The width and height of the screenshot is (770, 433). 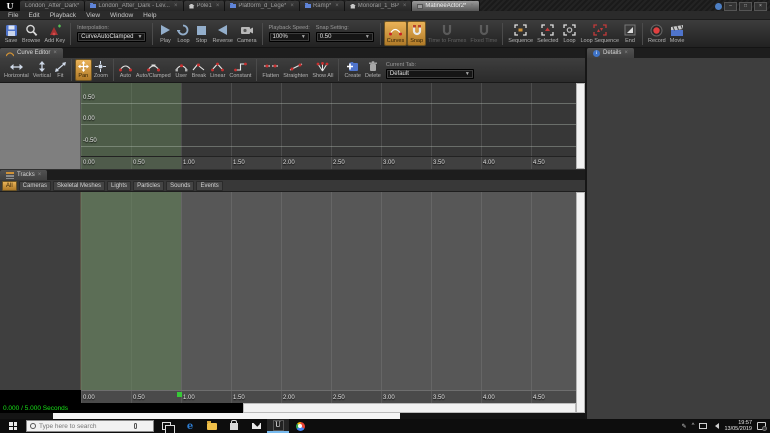 What do you see at coordinates (289, 37) in the screenshot?
I see `playback-speed-select: 100% ▼` at bounding box center [289, 37].